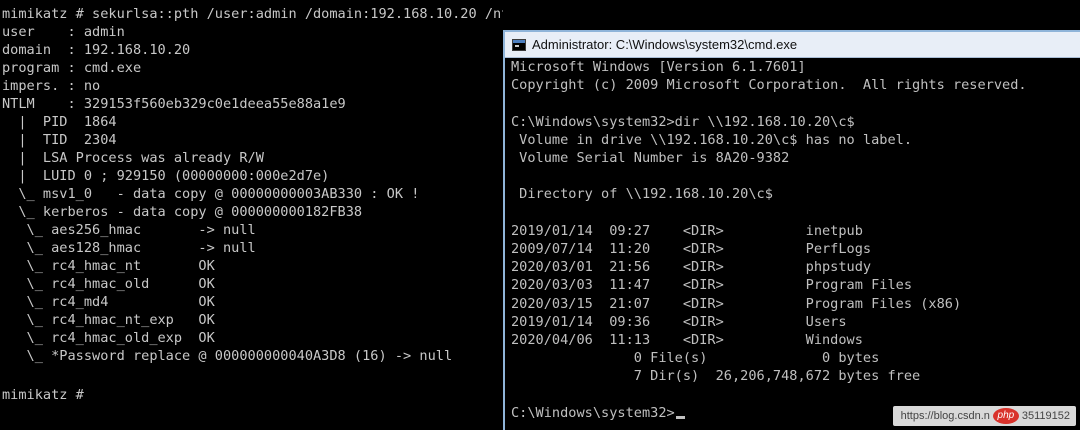 This screenshot has height=430, width=1080. Describe the element at coordinates (519, 44) in the screenshot. I see `cmd-console-icon` at that location.